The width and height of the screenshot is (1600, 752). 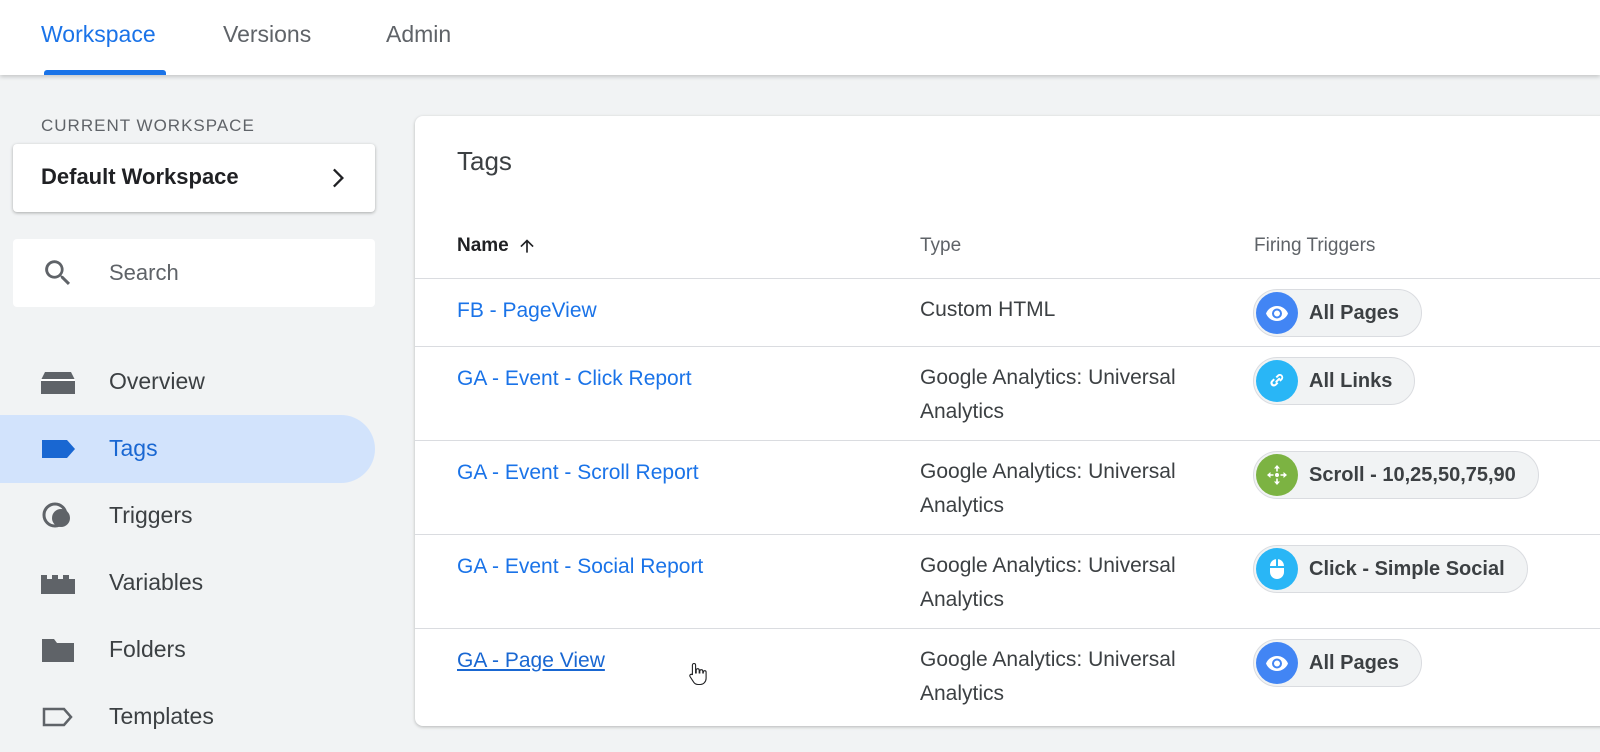 I want to click on active-tab-indicator, so click(x=105, y=72).